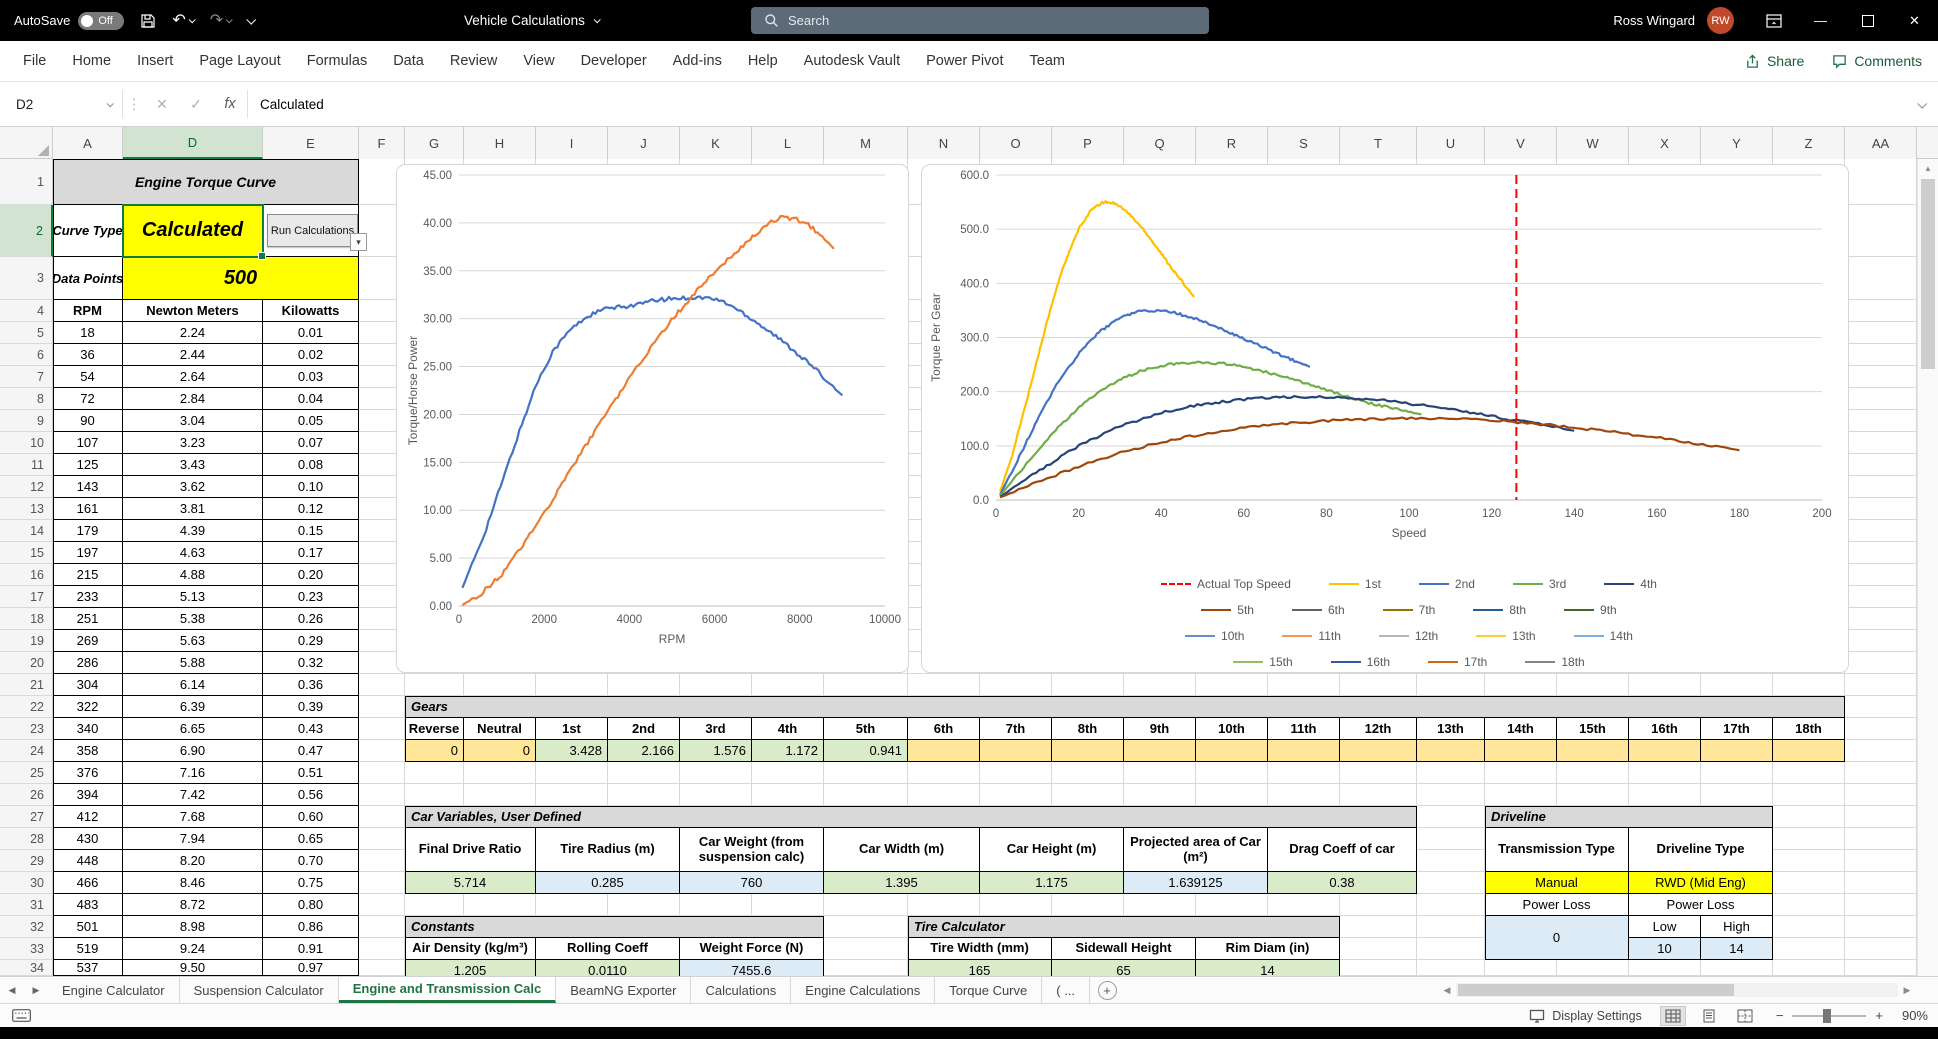 This screenshot has height=1039, width=1938. What do you see at coordinates (1016, 729) in the screenshot?
I see `gear-header-7th: 7th` at bounding box center [1016, 729].